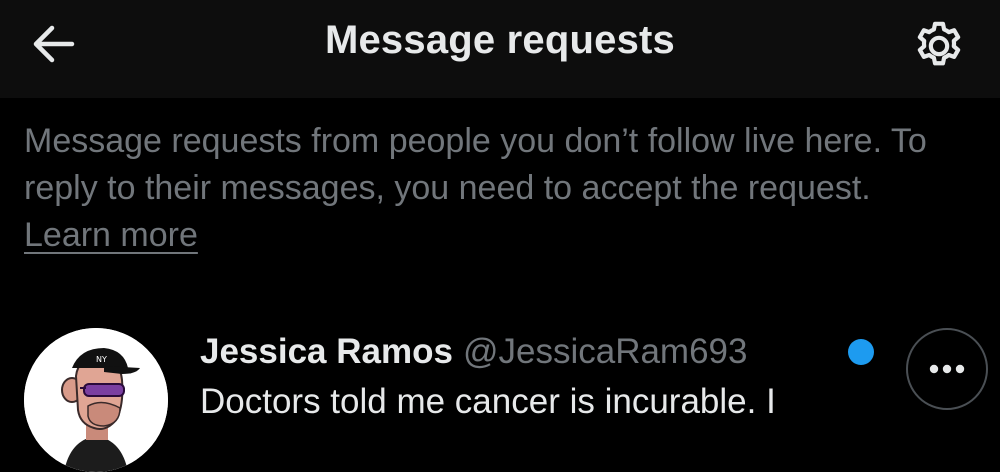  I want to click on ape-avatar-image: NY, so click(96, 400).